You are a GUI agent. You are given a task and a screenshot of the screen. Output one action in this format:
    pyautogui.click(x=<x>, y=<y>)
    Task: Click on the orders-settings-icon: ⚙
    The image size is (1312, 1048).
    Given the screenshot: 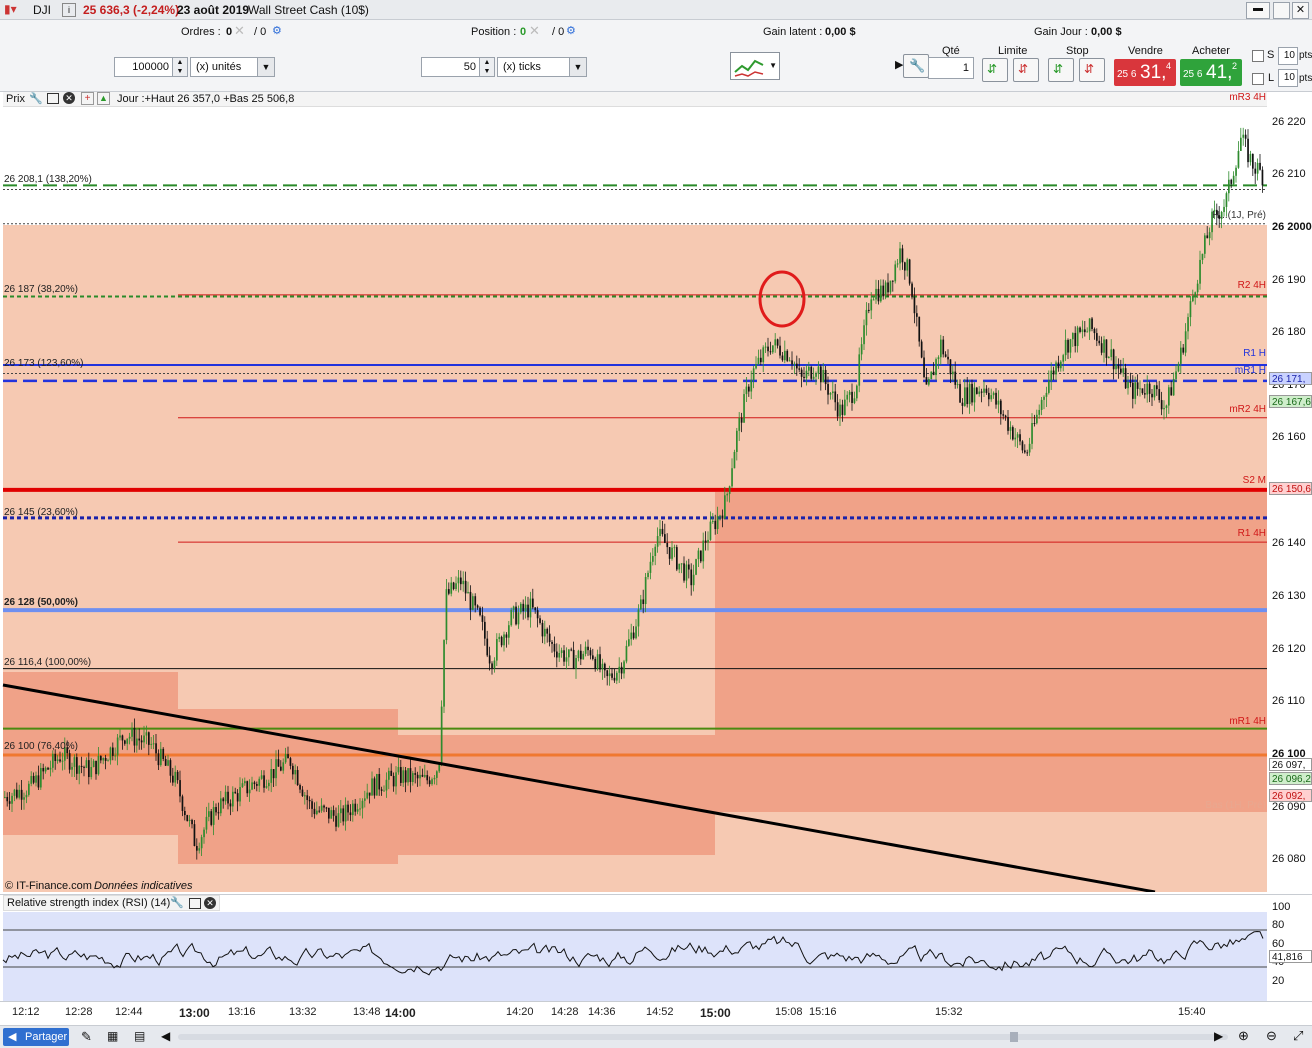 What is the action you would take?
    pyautogui.click(x=277, y=30)
    